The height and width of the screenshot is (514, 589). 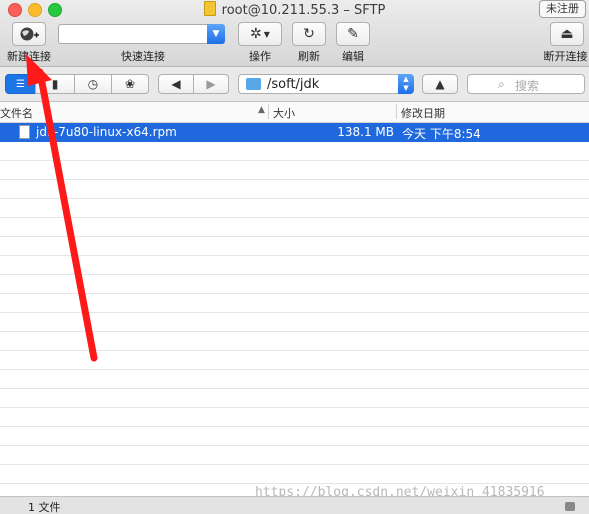 What do you see at coordinates (253, 84) in the screenshot?
I see `folder-icon` at bounding box center [253, 84].